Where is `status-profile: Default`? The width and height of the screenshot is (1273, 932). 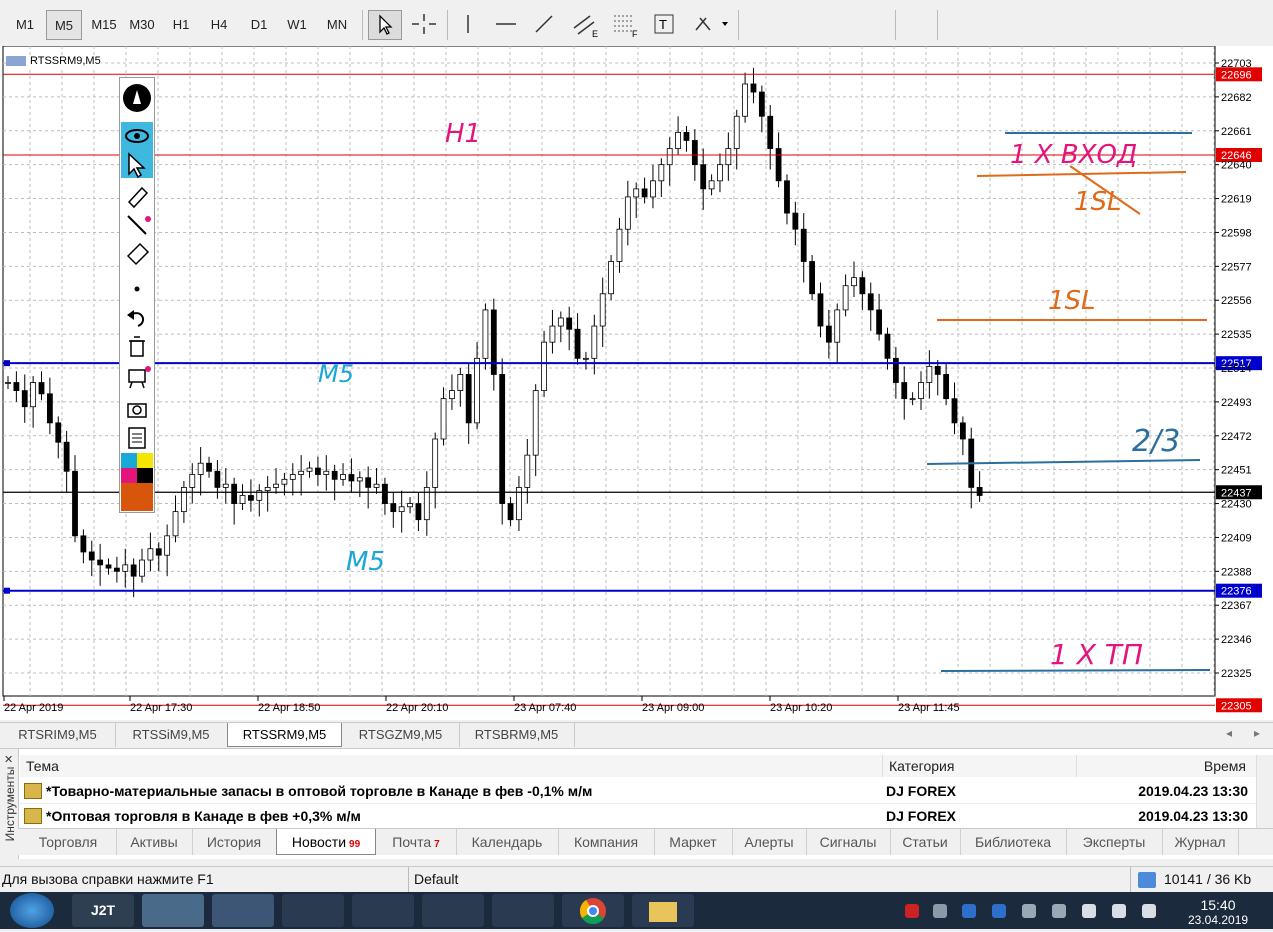 status-profile: Default is located at coordinates (436, 879).